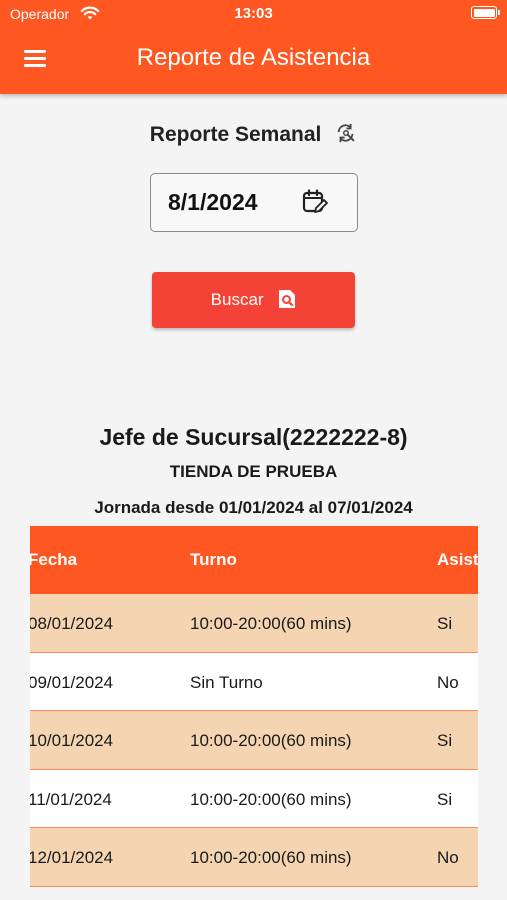 Image resolution: width=507 pixels, height=900 pixels. I want to click on status-time: 13:03, so click(253, 13).